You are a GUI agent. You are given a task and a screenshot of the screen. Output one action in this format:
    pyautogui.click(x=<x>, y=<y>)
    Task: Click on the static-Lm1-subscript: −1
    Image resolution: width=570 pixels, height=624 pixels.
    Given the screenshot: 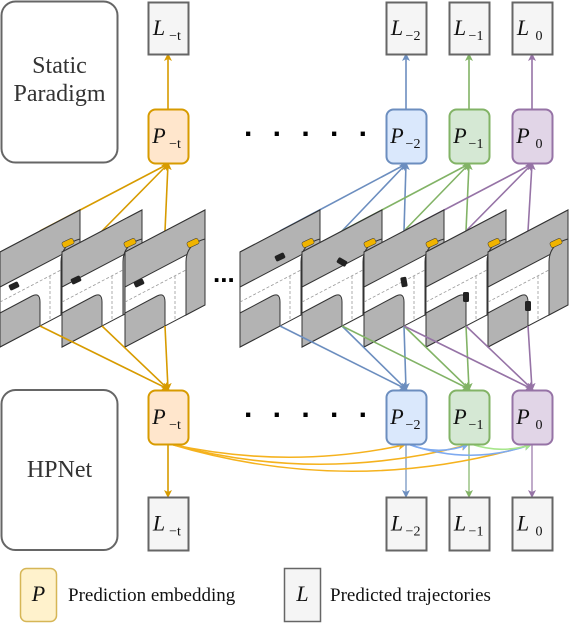 What is the action you would take?
    pyautogui.click(x=476, y=36)
    